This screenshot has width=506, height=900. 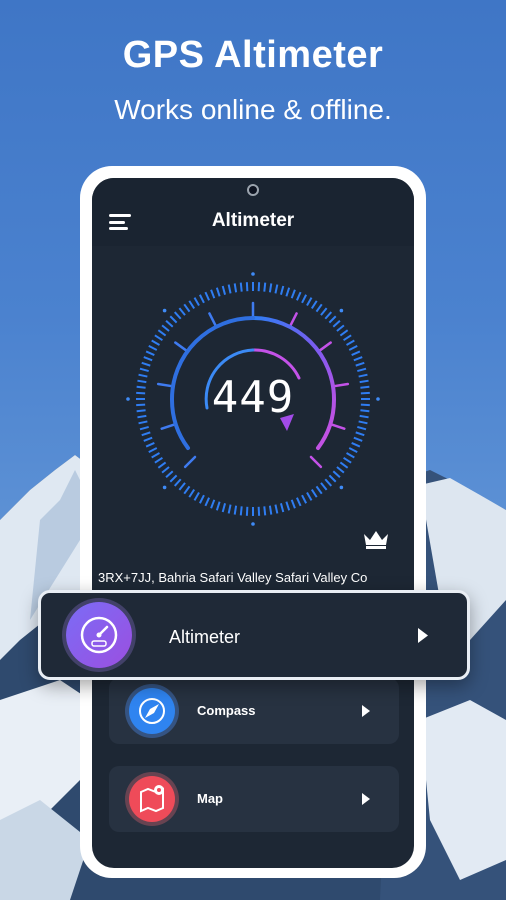 What do you see at coordinates (254, 635) in the screenshot?
I see `menu-item-altimeter: Altimeter` at bounding box center [254, 635].